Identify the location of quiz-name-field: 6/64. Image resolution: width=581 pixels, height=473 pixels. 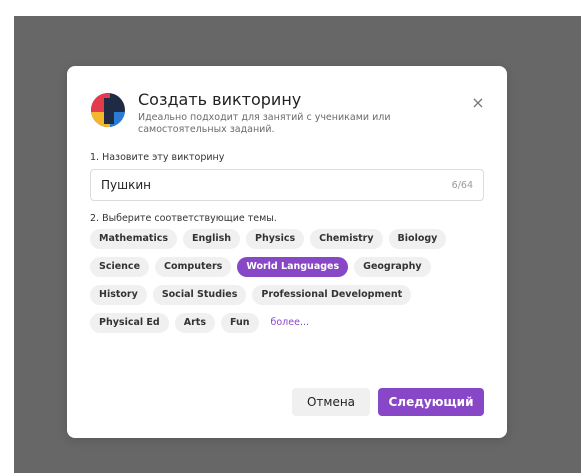
(287, 185).